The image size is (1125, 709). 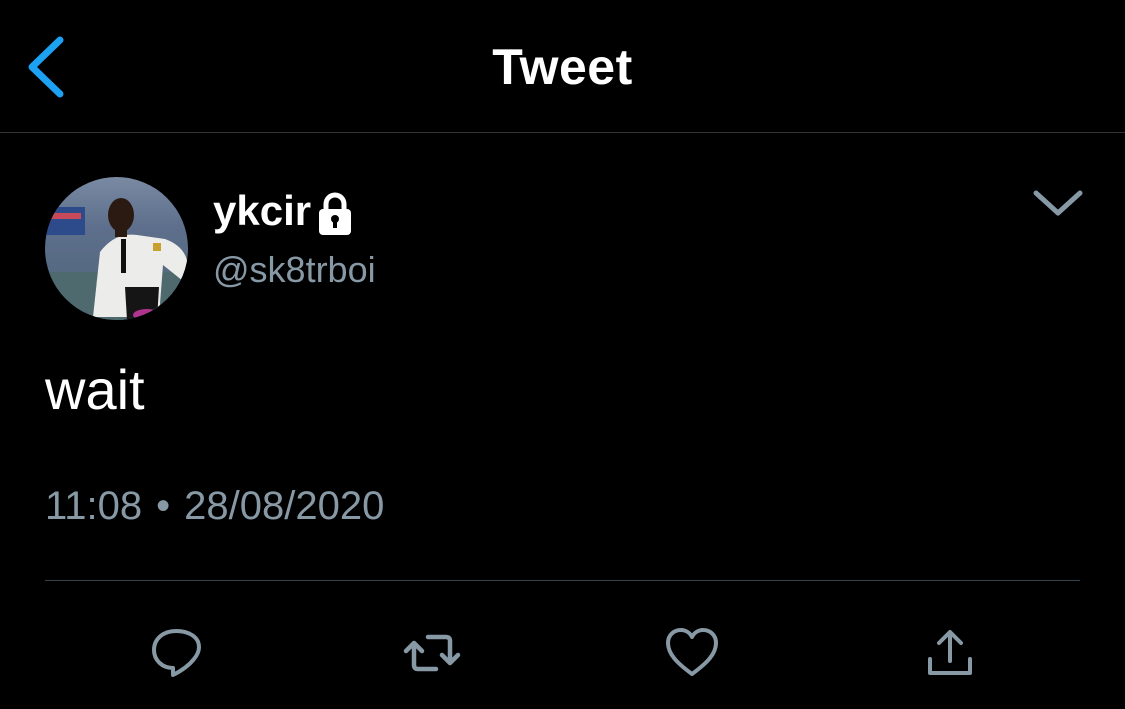 I want to click on avatar-image, so click(x=116, y=248).